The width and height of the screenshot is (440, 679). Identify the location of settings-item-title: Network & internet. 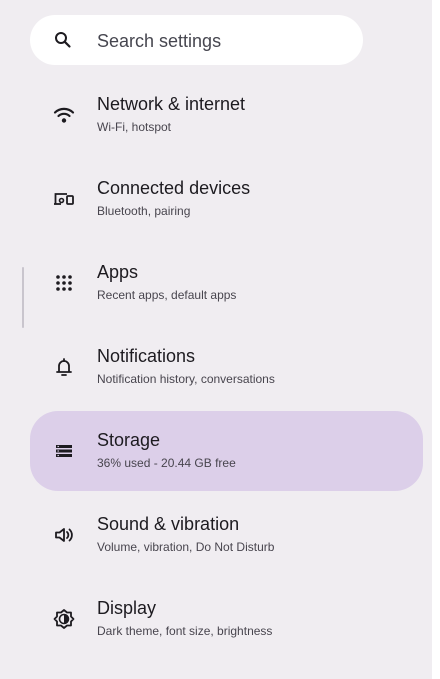
(171, 104).